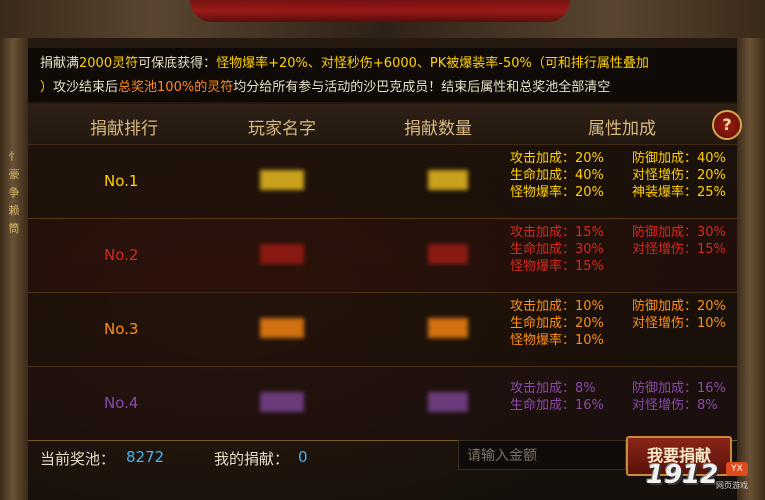  Describe the element at coordinates (422, 87) in the screenshot. I see `notice-text: 均分给所有参与活动的沙巴克成员！结束后属性和总奖池全部清空` at that location.